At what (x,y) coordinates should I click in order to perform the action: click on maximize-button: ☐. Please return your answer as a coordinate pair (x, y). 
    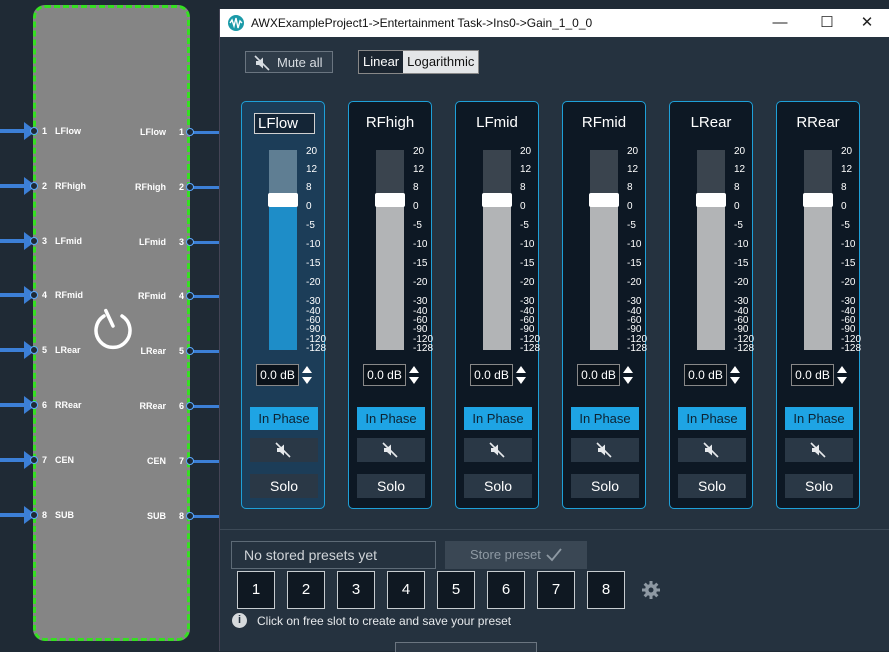
    Looking at the image, I should click on (827, 23).